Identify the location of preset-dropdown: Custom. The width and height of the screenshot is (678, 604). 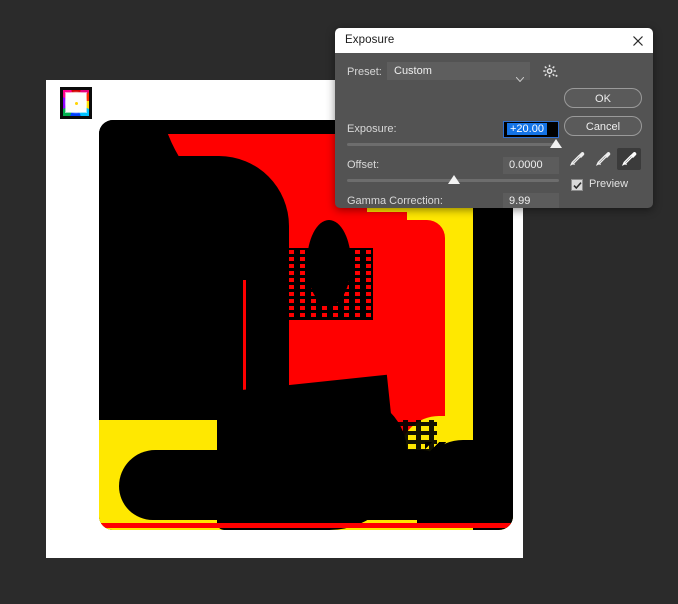
(458, 72).